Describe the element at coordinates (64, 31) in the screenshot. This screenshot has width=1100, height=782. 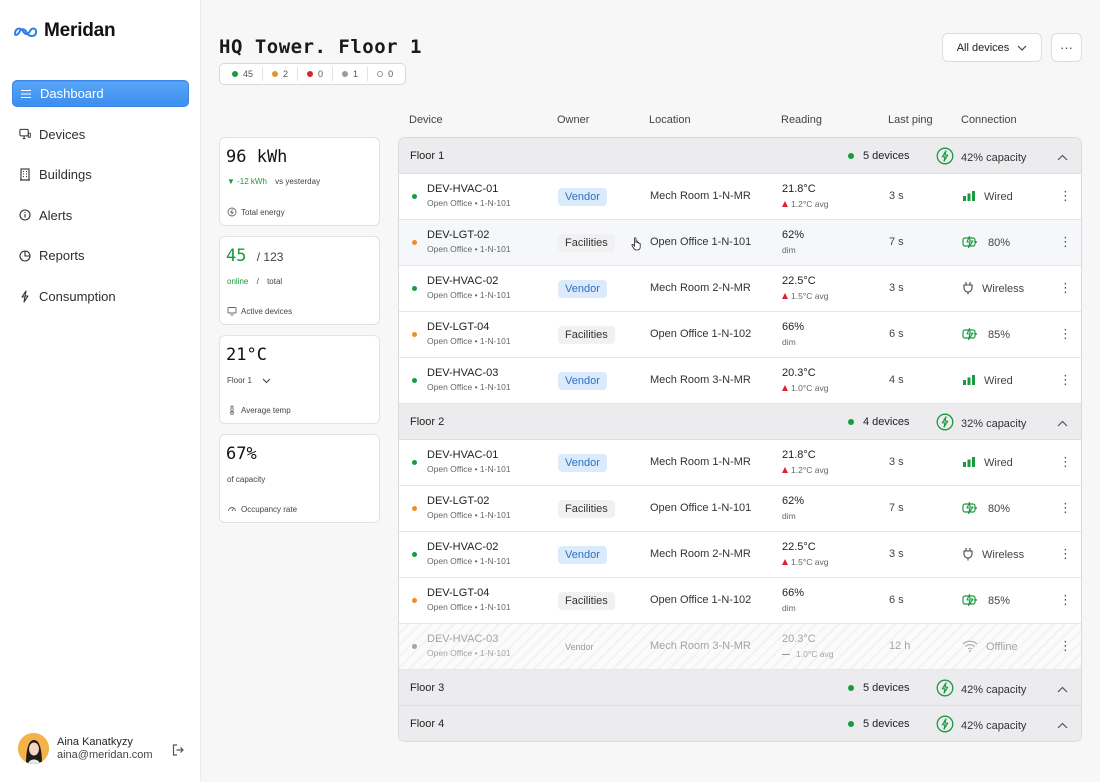
I see `brand: Meridan` at that location.